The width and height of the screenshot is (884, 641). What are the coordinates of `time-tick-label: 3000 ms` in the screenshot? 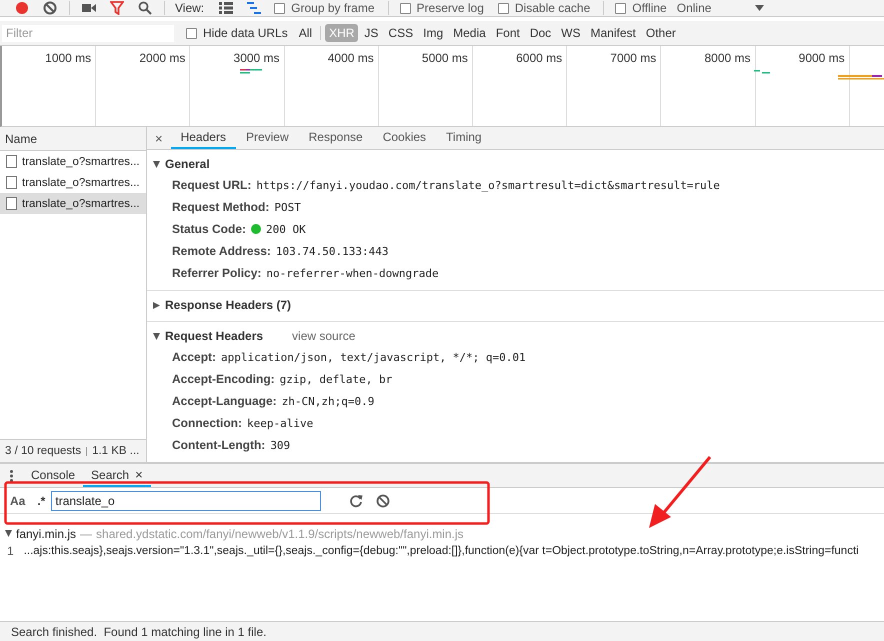 It's located at (257, 58).